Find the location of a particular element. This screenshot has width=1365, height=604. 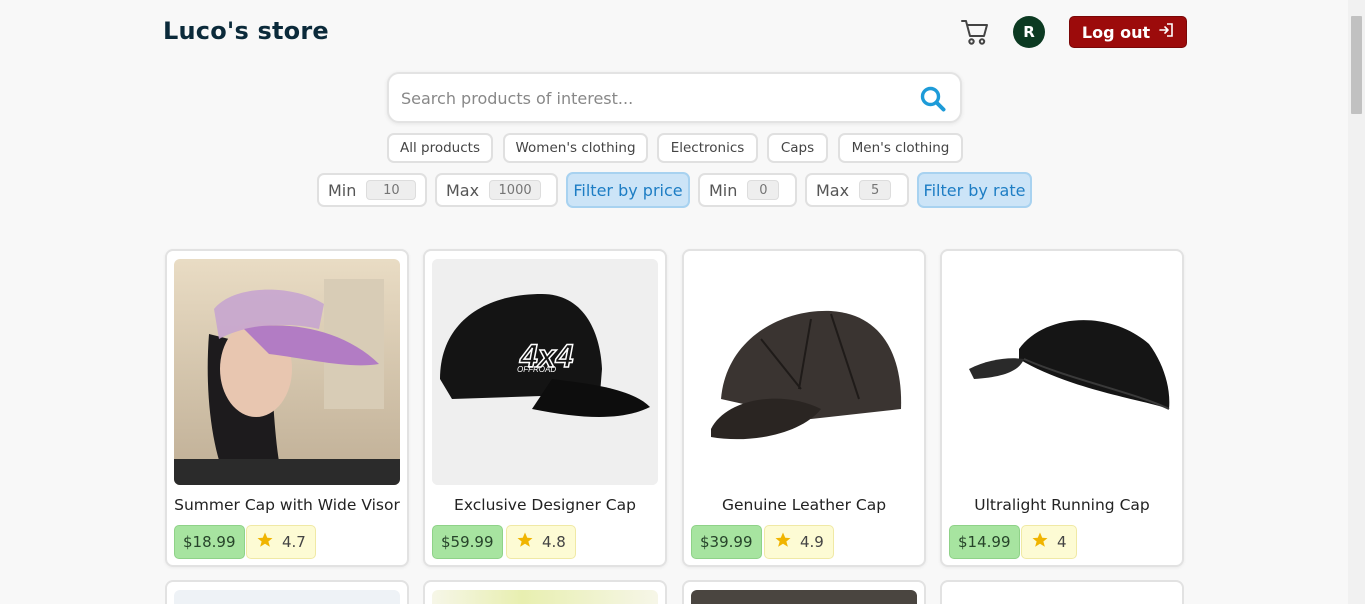

product-price: $14.99 is located at coordinates (984, 542).